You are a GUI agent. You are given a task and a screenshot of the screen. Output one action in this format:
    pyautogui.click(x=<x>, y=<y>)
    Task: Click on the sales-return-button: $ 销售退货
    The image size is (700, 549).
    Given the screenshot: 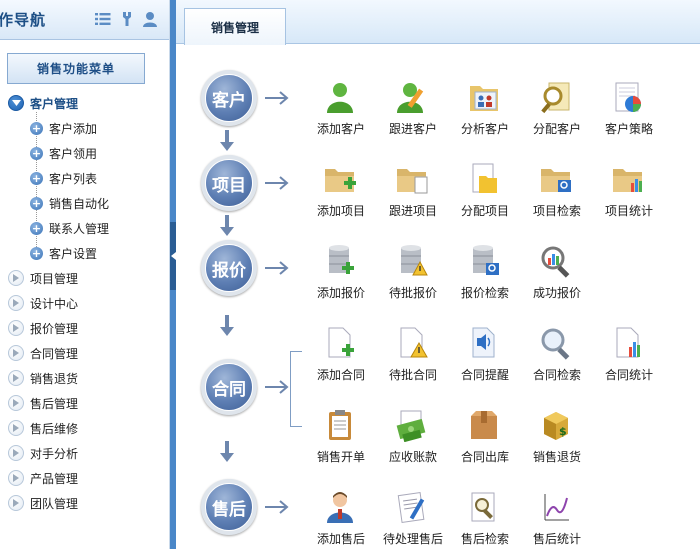 What is the action you would take?
    pyautogui.click(x=557, y=443)
    